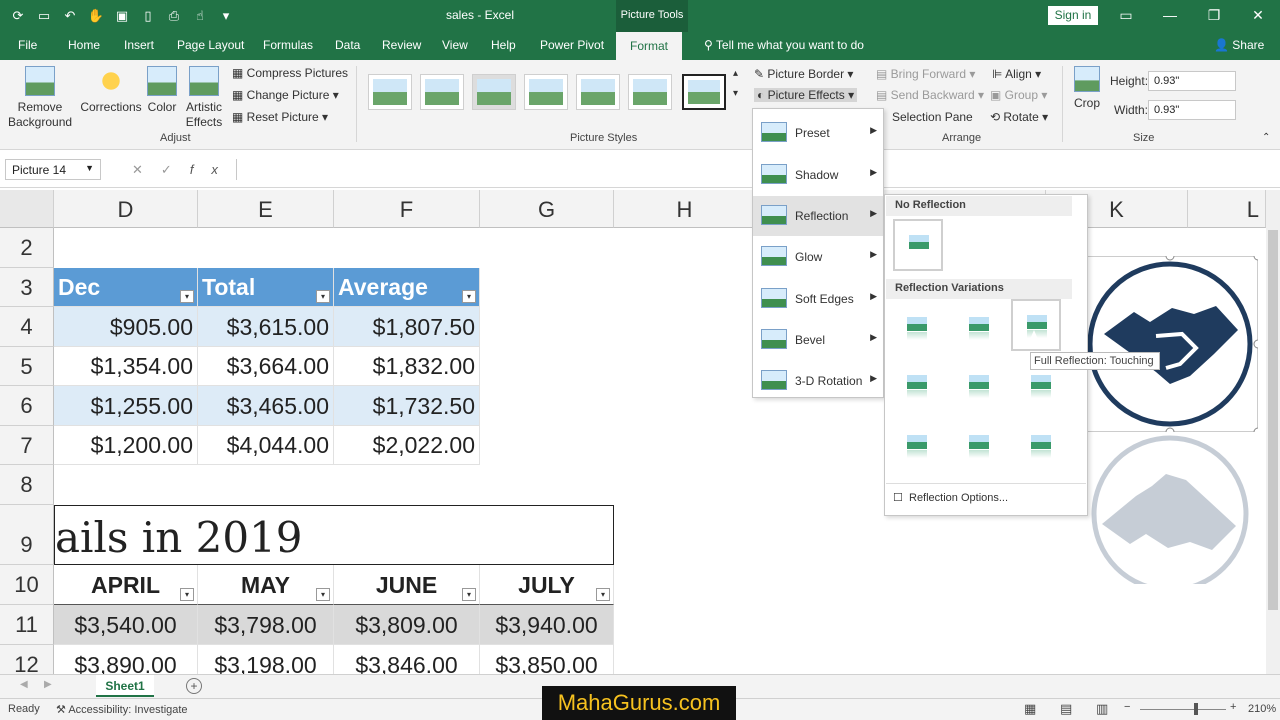 The width and height of the screenshot is (1280, 720). Describe the element at coordinates (40, 98) in the screenshot. I see `remove-background-button: Remove Background` at that location.